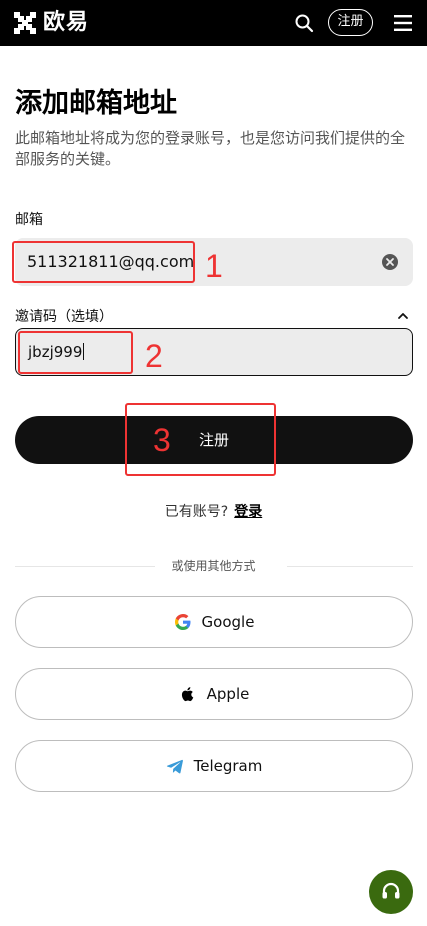 Image resolution: width=427 pixels, height=926 pixels. Describe the element at coordinates (403, 23) in the screenshot. I see `menu-icon` at that location.